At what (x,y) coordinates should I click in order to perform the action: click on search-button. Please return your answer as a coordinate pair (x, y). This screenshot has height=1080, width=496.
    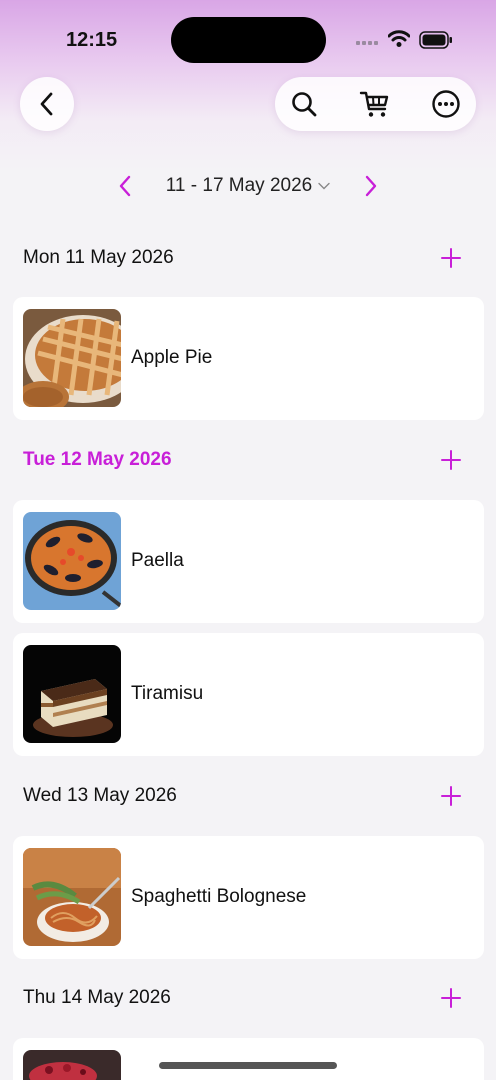
    Looking at the image, I should click on (304, 104).